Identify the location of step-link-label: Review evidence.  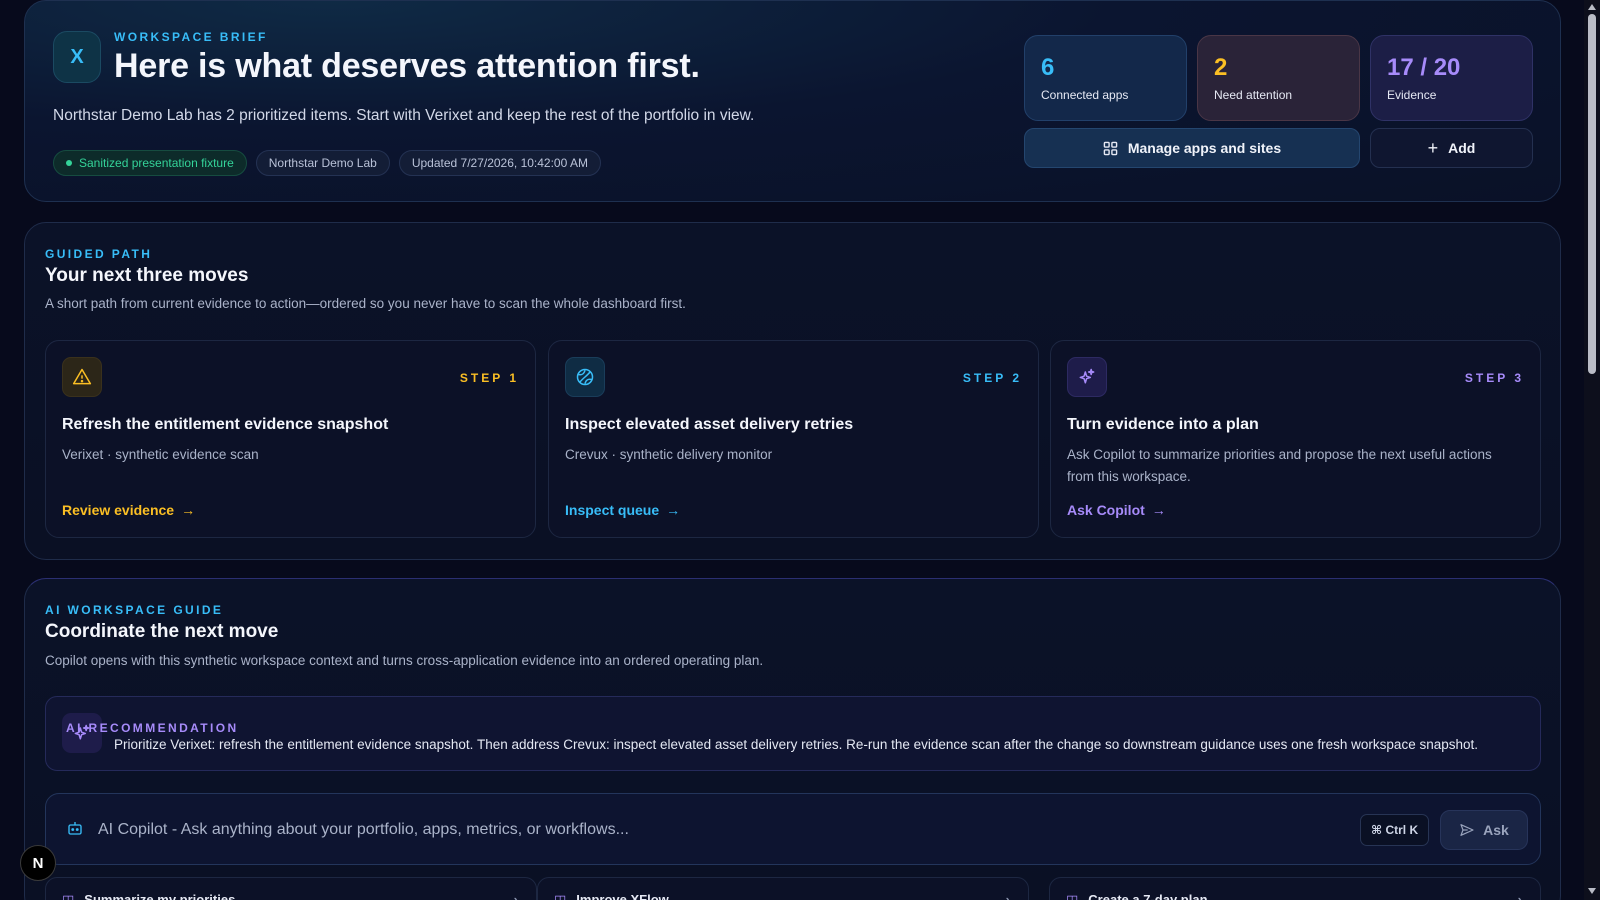
(118, 510).